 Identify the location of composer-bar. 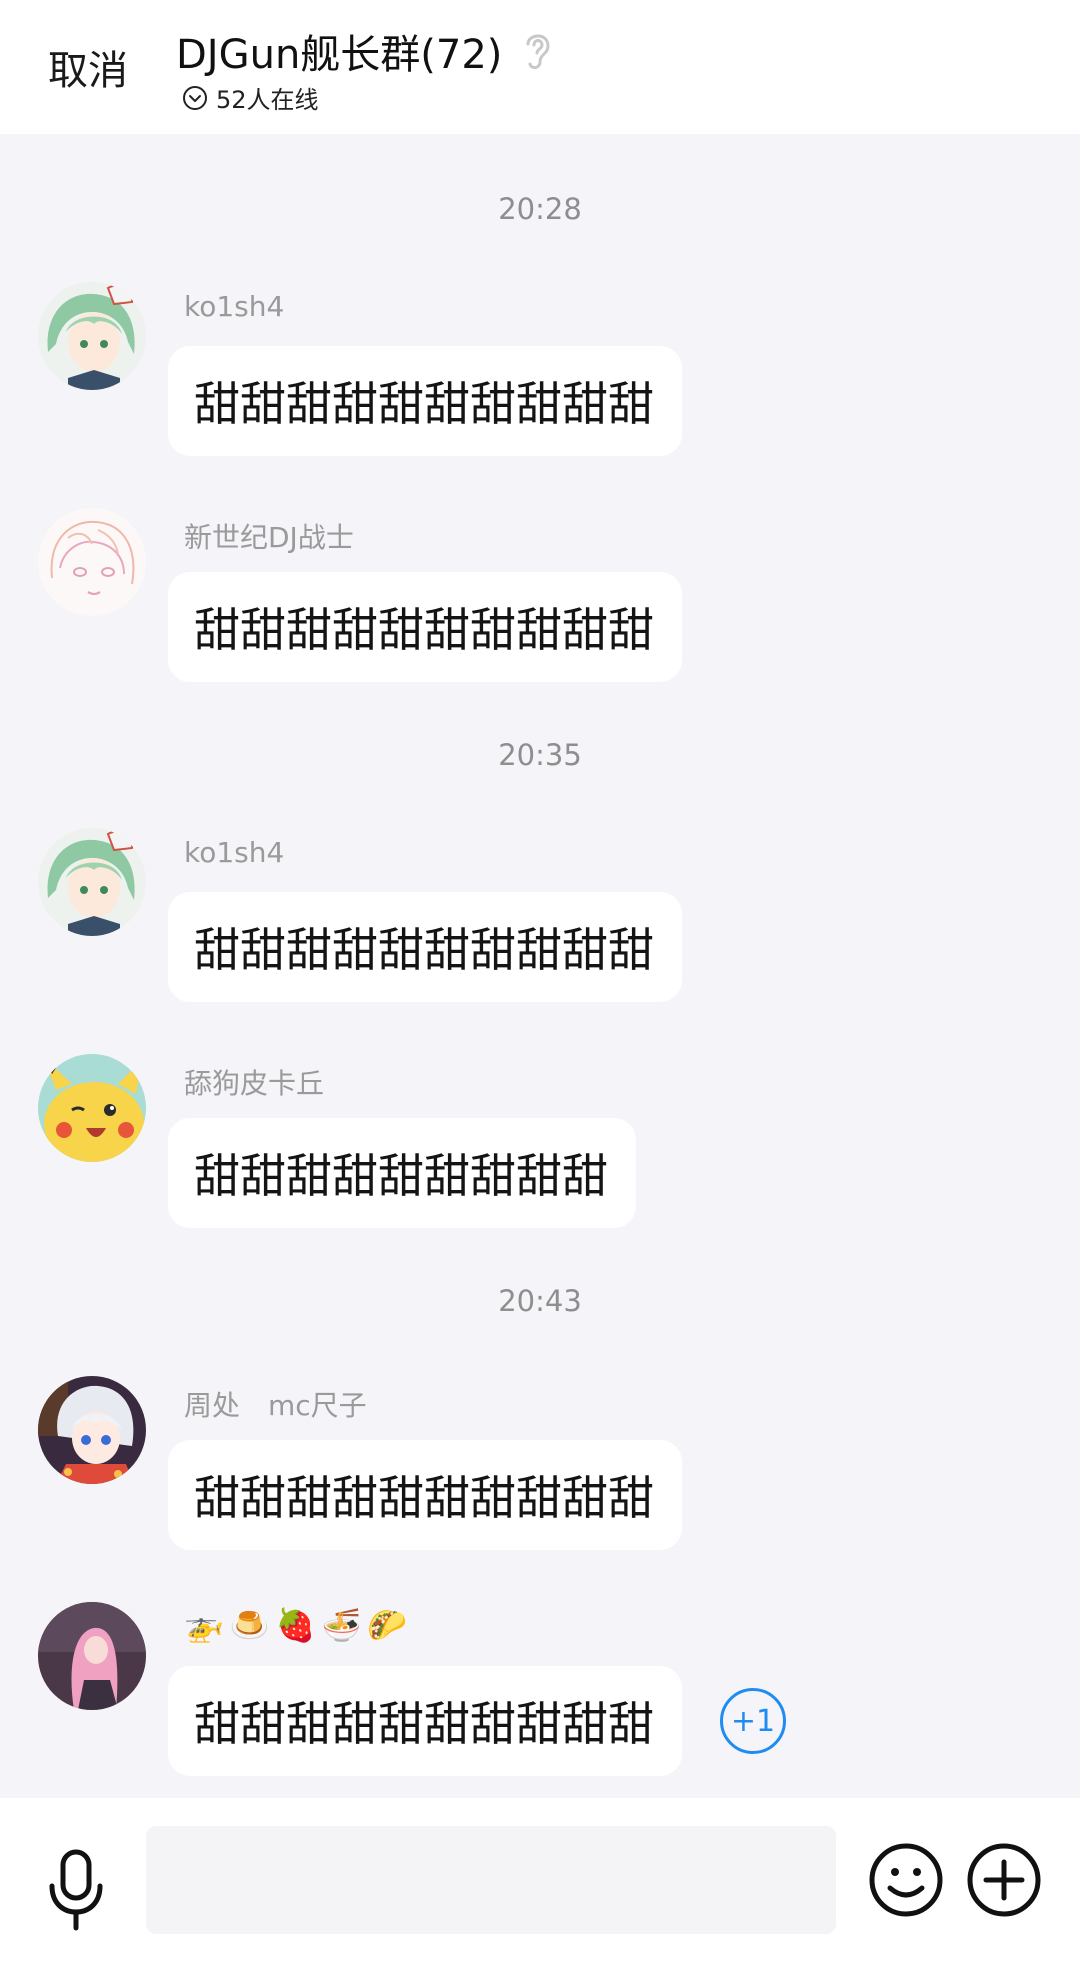
(540, 1880).